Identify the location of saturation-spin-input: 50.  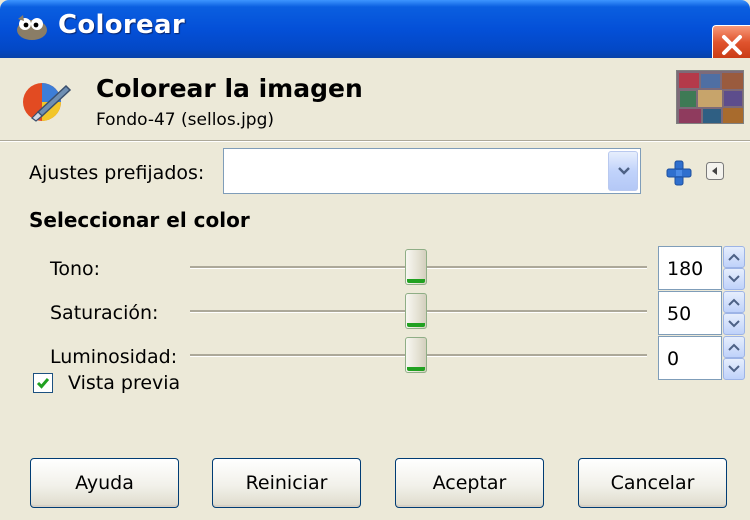
(690, 313).